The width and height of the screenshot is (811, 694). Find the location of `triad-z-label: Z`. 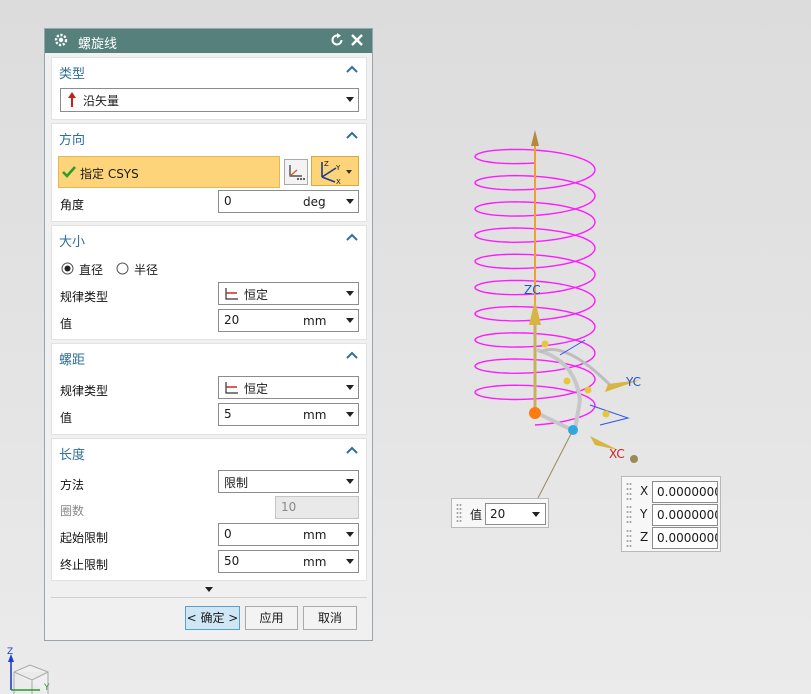

triad-z-label: Z is located at coordinates (10, 652).